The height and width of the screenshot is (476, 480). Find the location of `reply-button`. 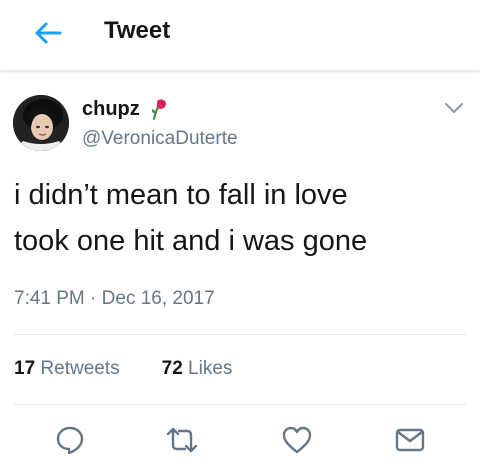

reply-button is located at coordinates (70, 440).